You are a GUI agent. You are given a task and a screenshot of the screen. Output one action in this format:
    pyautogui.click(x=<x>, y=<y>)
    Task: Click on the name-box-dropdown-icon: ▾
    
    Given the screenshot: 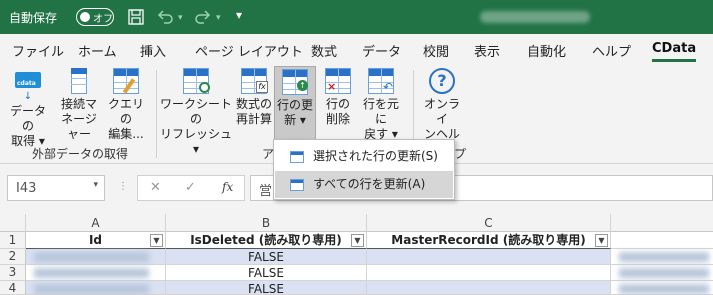 What is the action you would take?
    pyautogui.click(x=95, y=185)
    